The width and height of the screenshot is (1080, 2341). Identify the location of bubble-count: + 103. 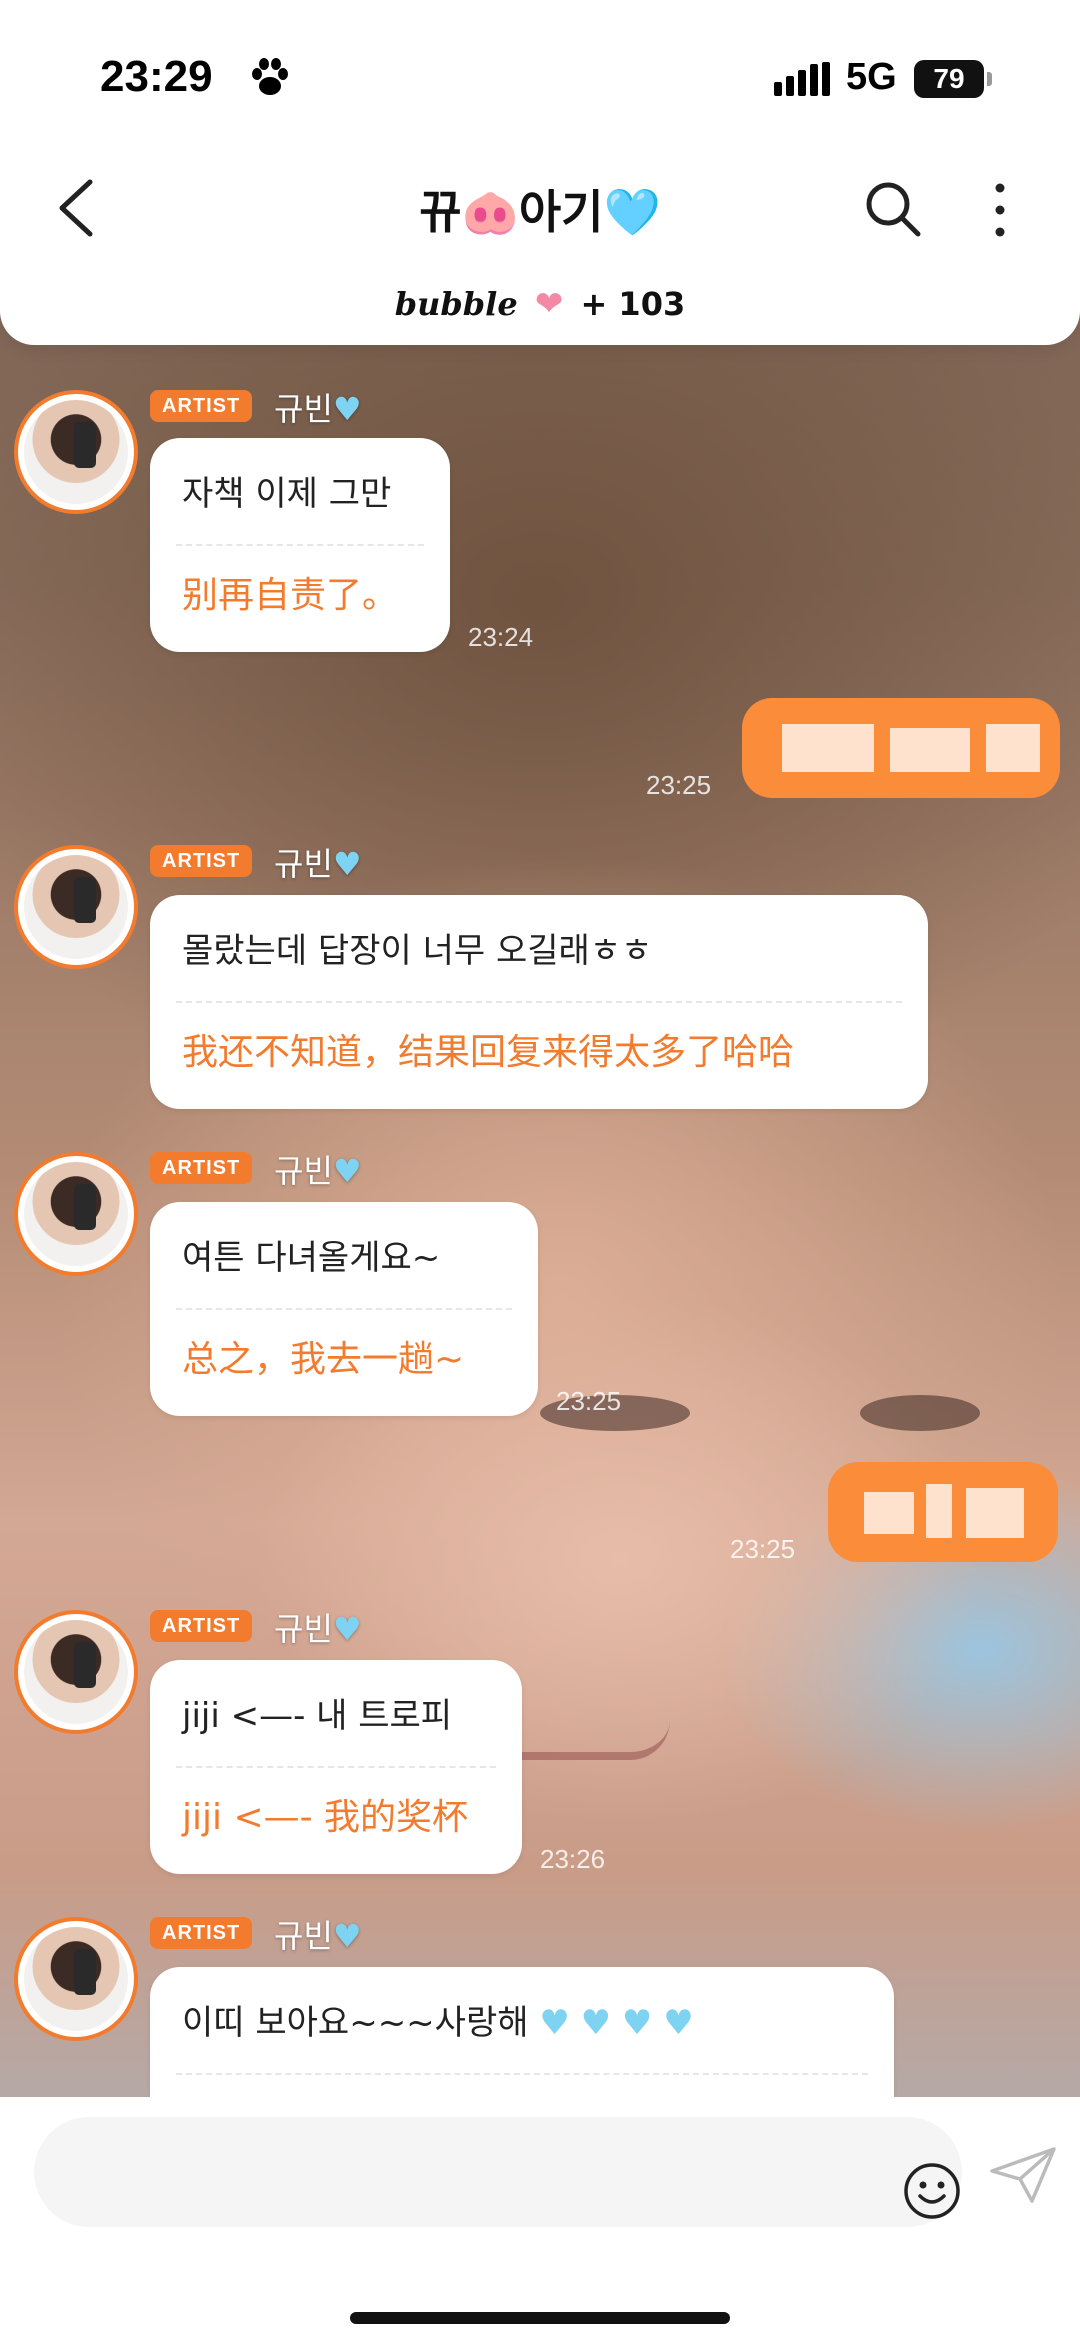
(633, 304).